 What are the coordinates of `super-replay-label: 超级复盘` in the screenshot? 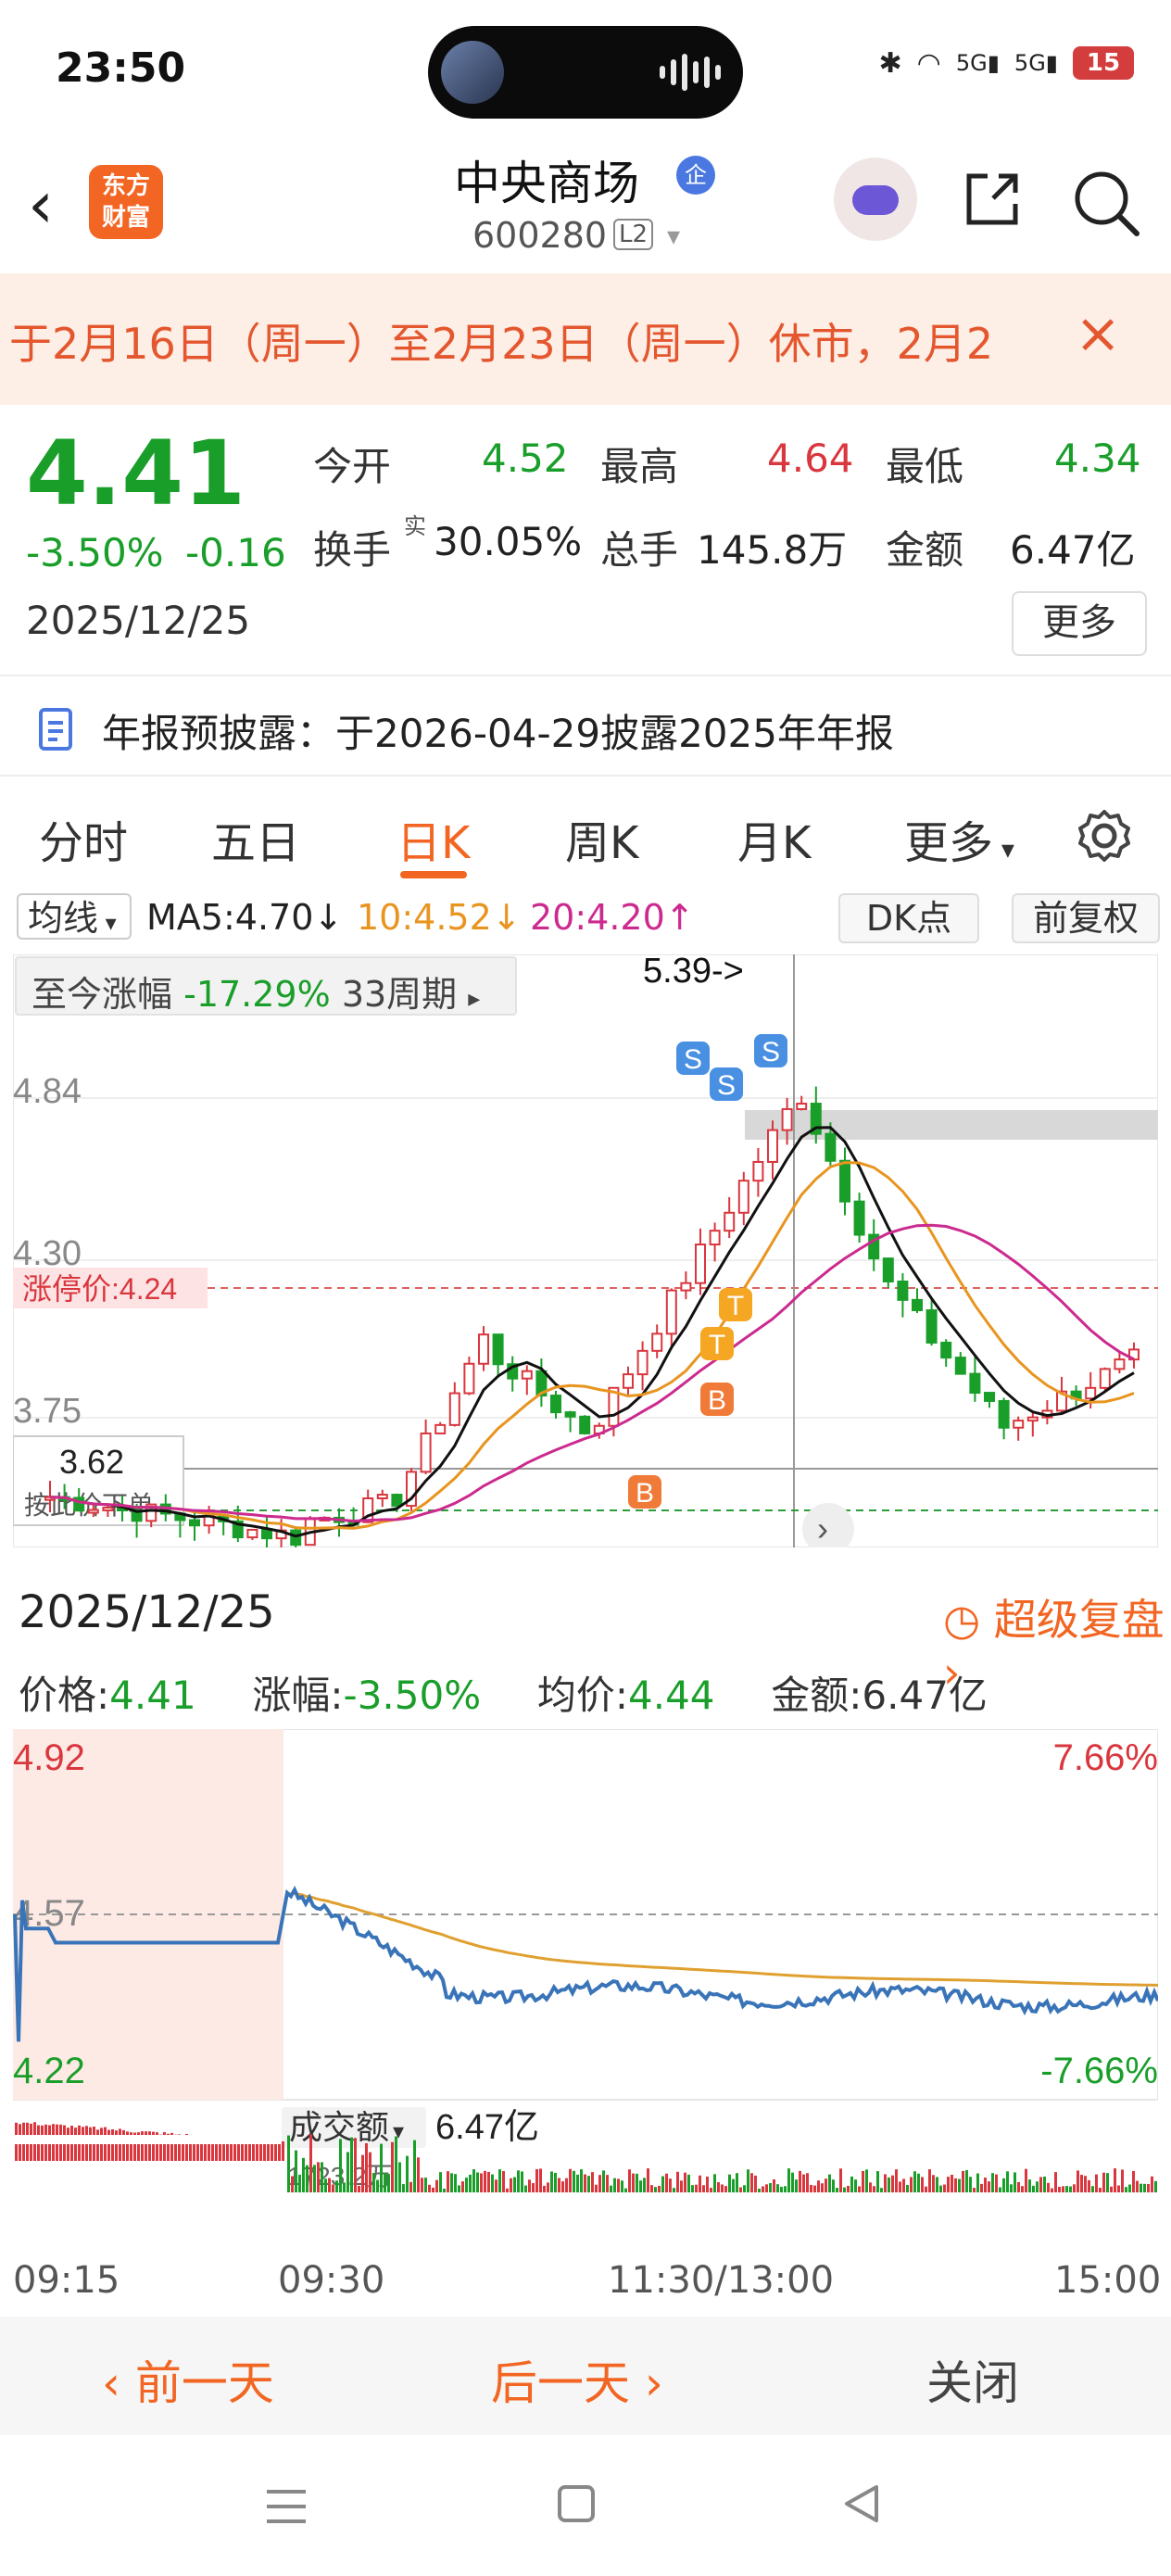 It's located at (1079, 1620).